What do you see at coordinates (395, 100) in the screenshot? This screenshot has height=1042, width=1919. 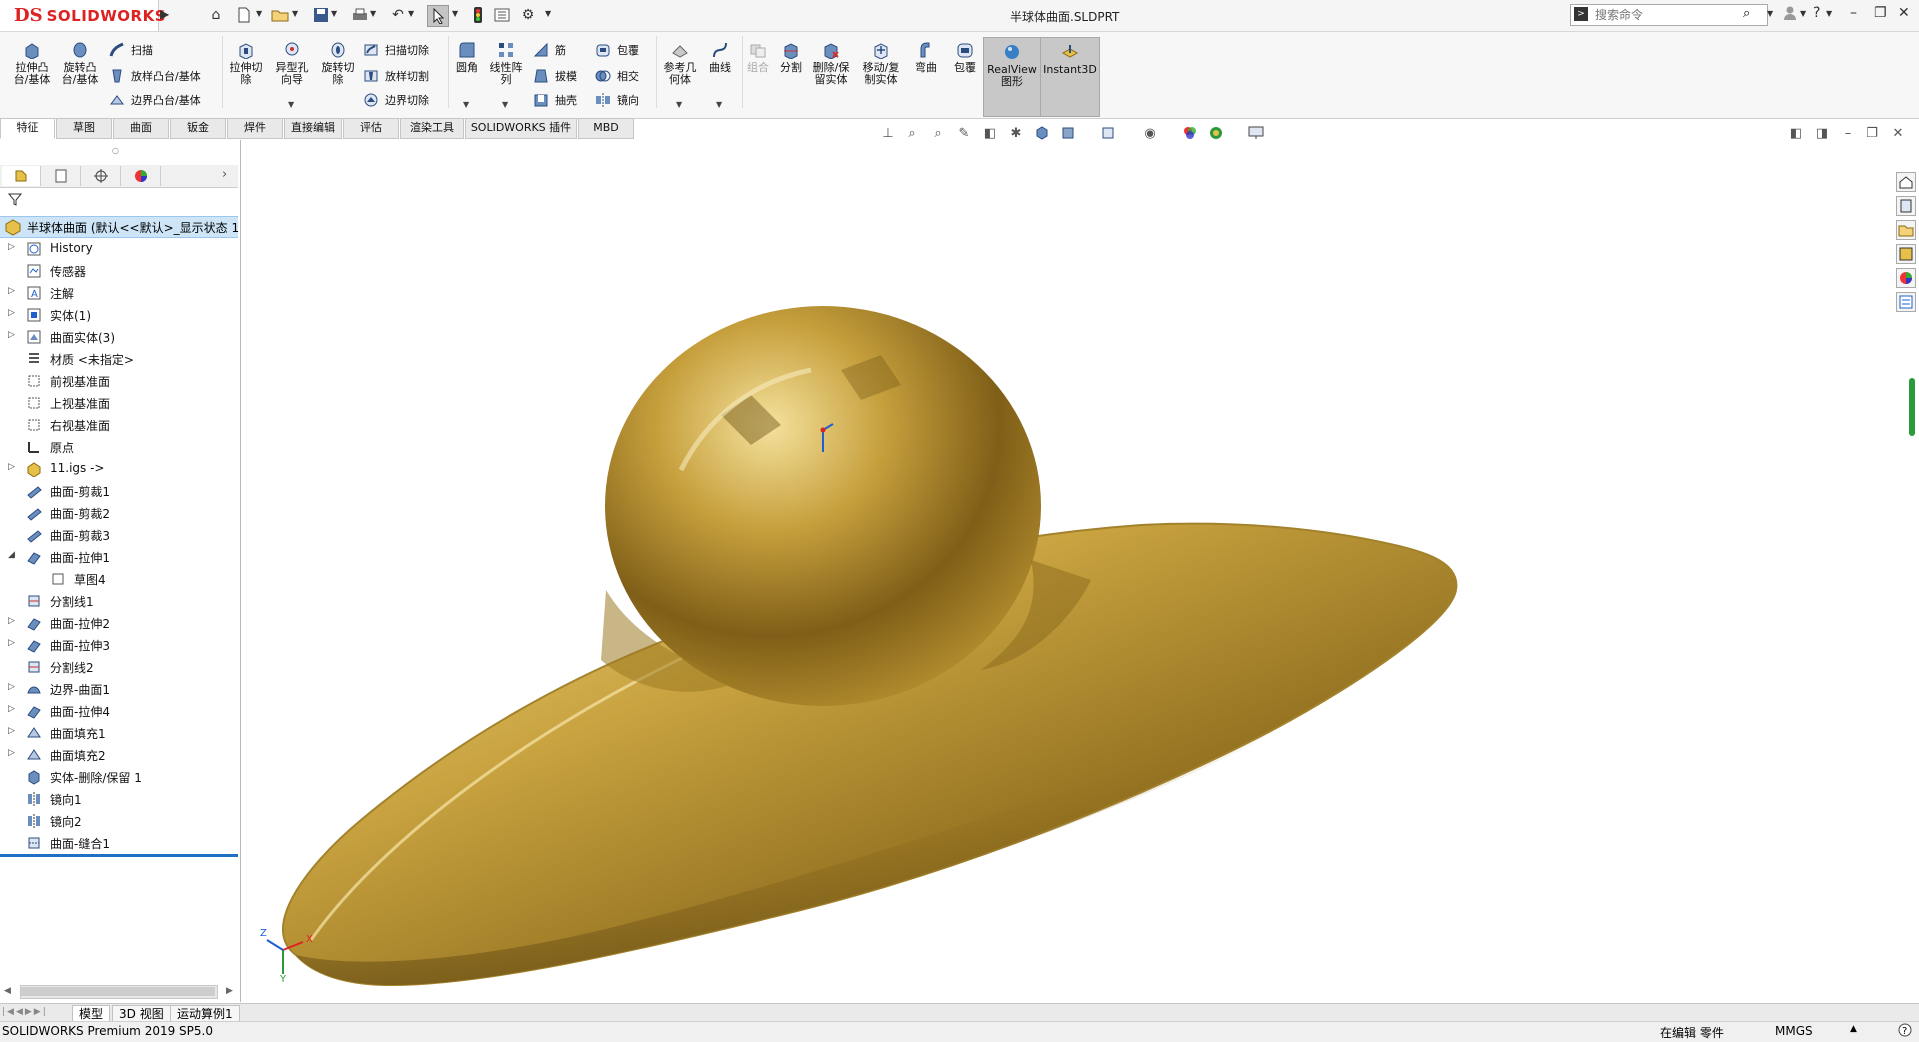 I see `boundary-cut-button: 边界切除` at bounding box center [395, 100].